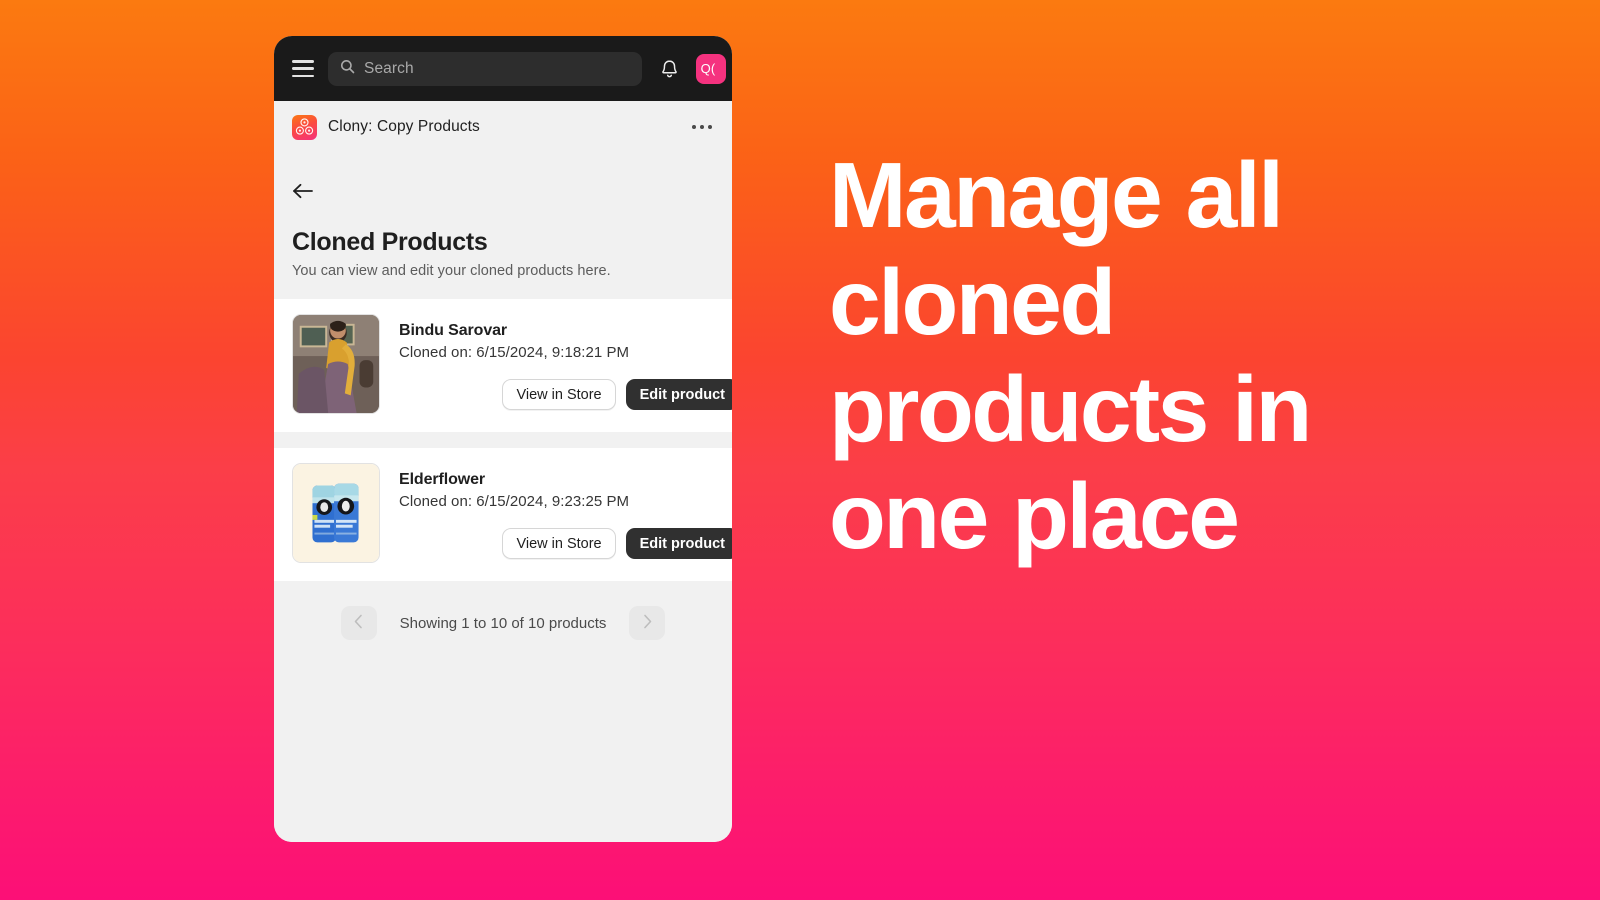 This screenshot has height=900, width=1600. Describe the element at coordinates (514, 352) in the screenshot. I see `product-cloned-date: Cloned on: 6/15/2024, 9:18:21 PM` at that location.